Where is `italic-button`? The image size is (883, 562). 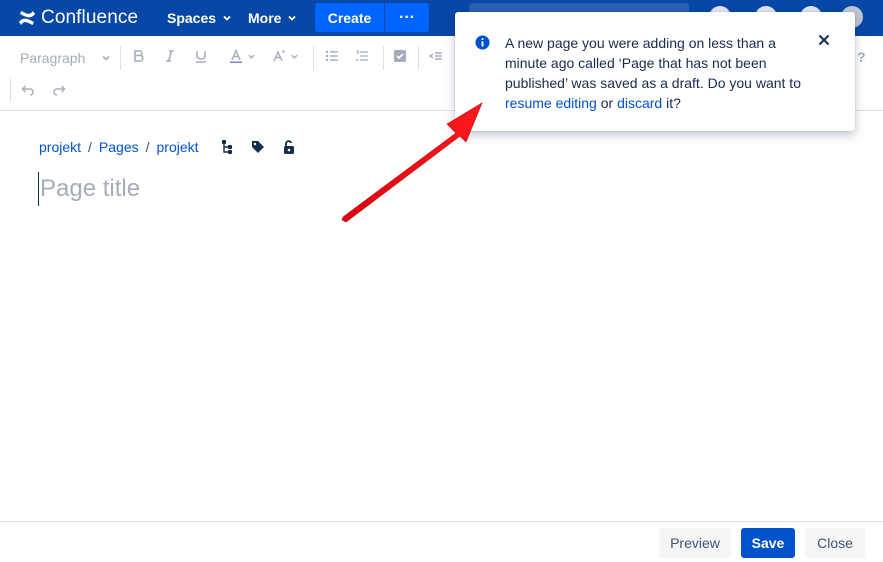
italic-button is located at coordinates (170, 56).